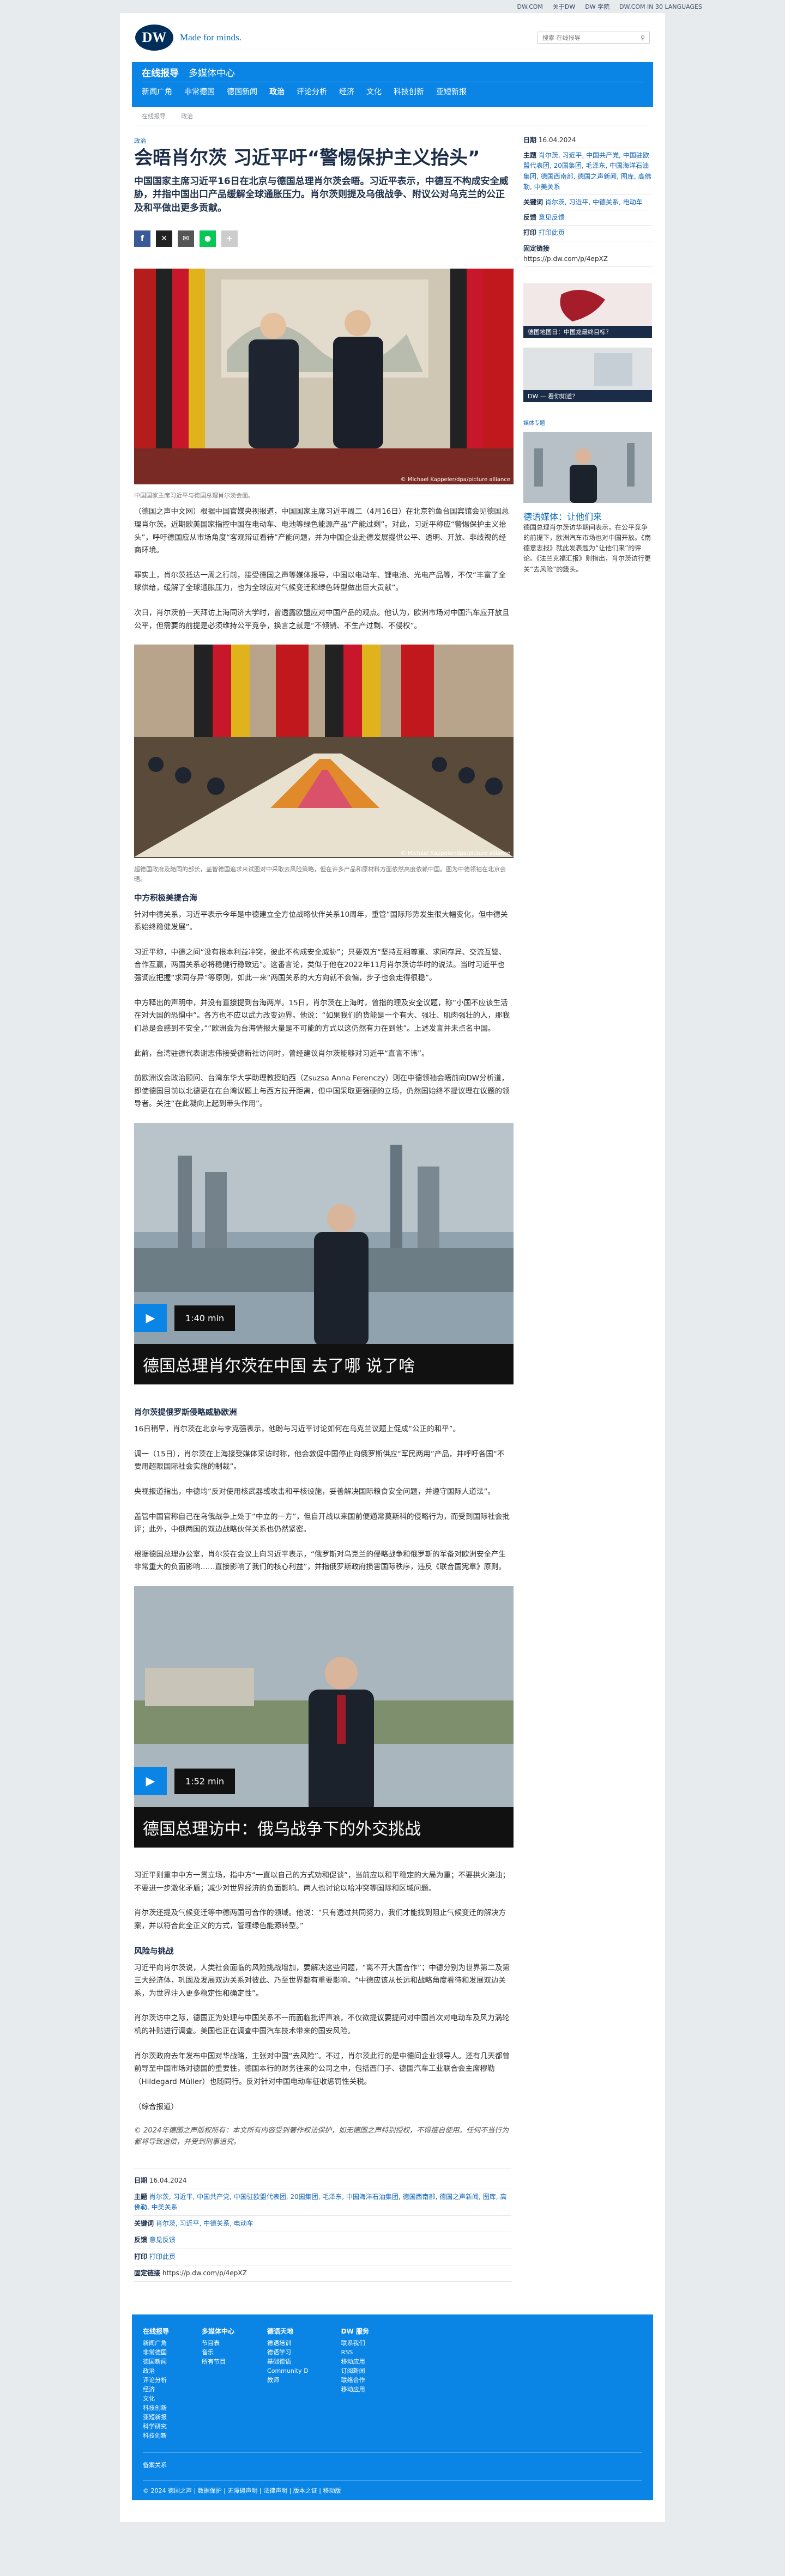  Describe the element at coordinates (162, 2257) in the screenshot. I see `print-link: 打印此页` at that location.